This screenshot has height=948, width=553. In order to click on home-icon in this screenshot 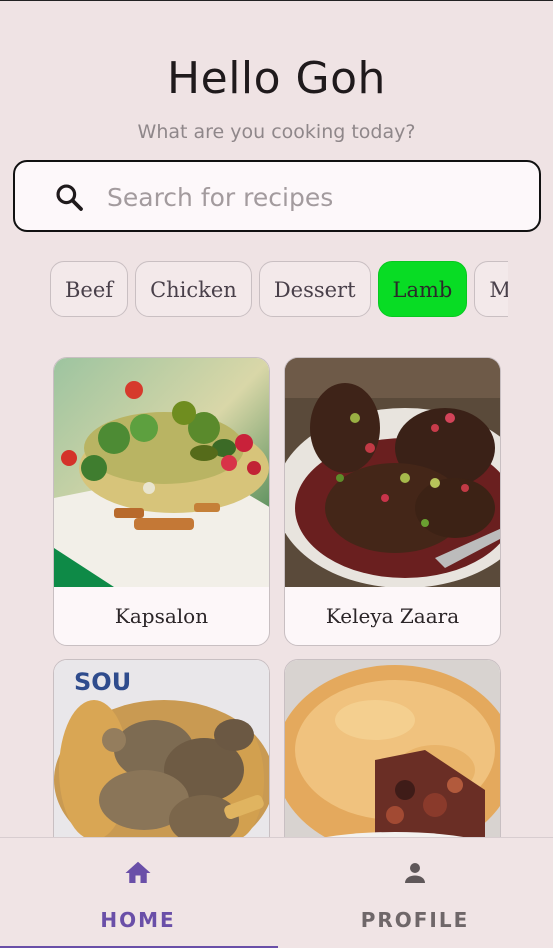, I will do `click(138, 872)`.